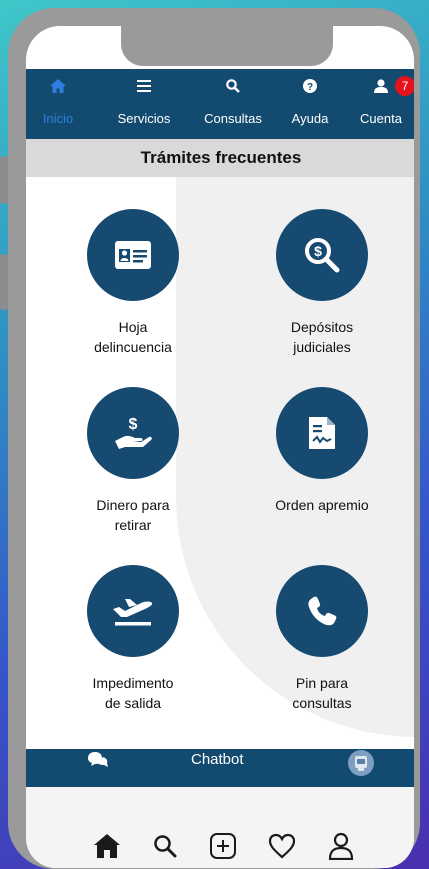 The width and height of the screenshot is (429, 869). Describe the element at coordinates (133, 525) in the screenshot. I see `tile-label-line2: retirar` at that location.